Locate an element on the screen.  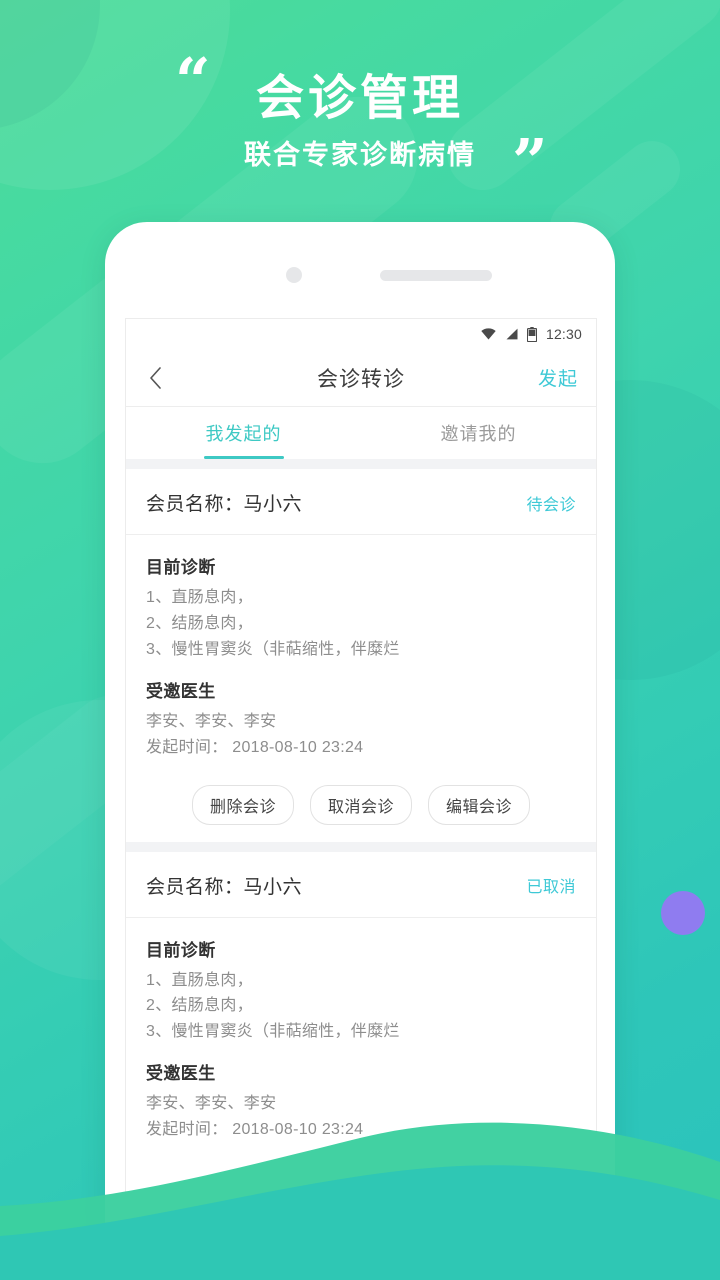
status-time: 12:30 is located at coordinates (563, 334).